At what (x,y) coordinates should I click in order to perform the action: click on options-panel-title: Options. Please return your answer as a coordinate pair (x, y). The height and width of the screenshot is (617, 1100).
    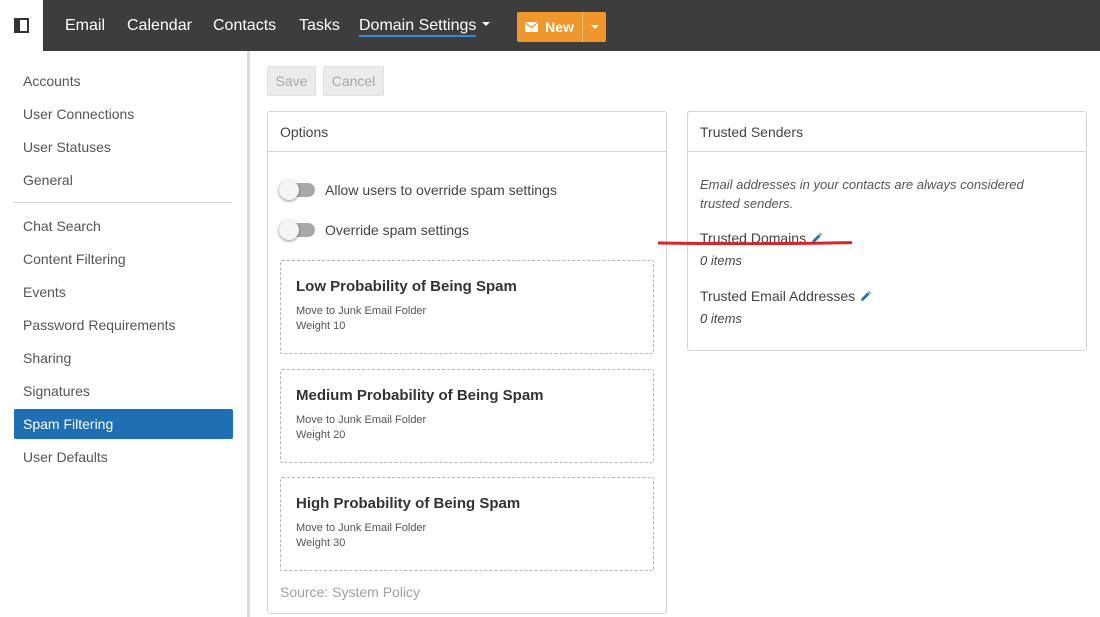
    Looking at the image, I should click on (467, 132).